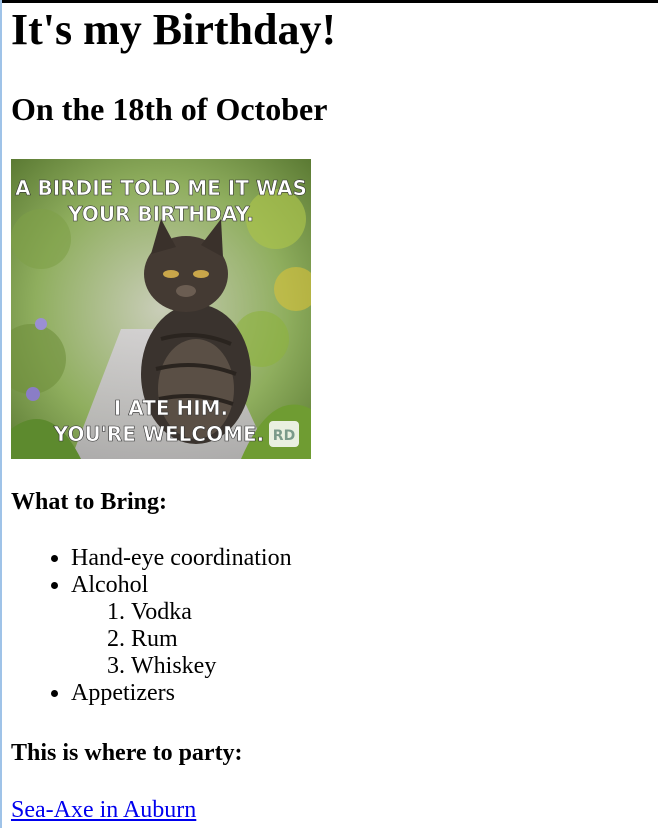 Image resolution: width=658 pixels, height=828 pixels. Describe the element at coordinates (169, 109) in the screenshot. I see `date-heading: On the 18th of October` at that location.